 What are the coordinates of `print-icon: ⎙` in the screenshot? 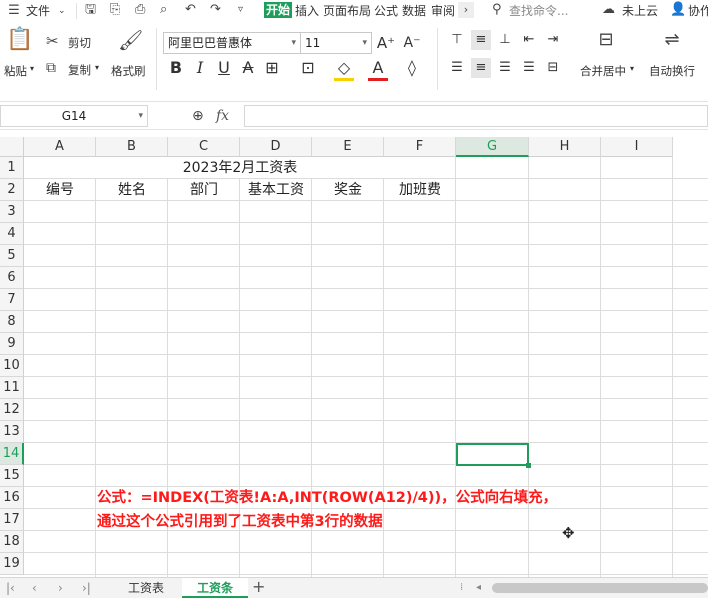 It's located at (140, 10).